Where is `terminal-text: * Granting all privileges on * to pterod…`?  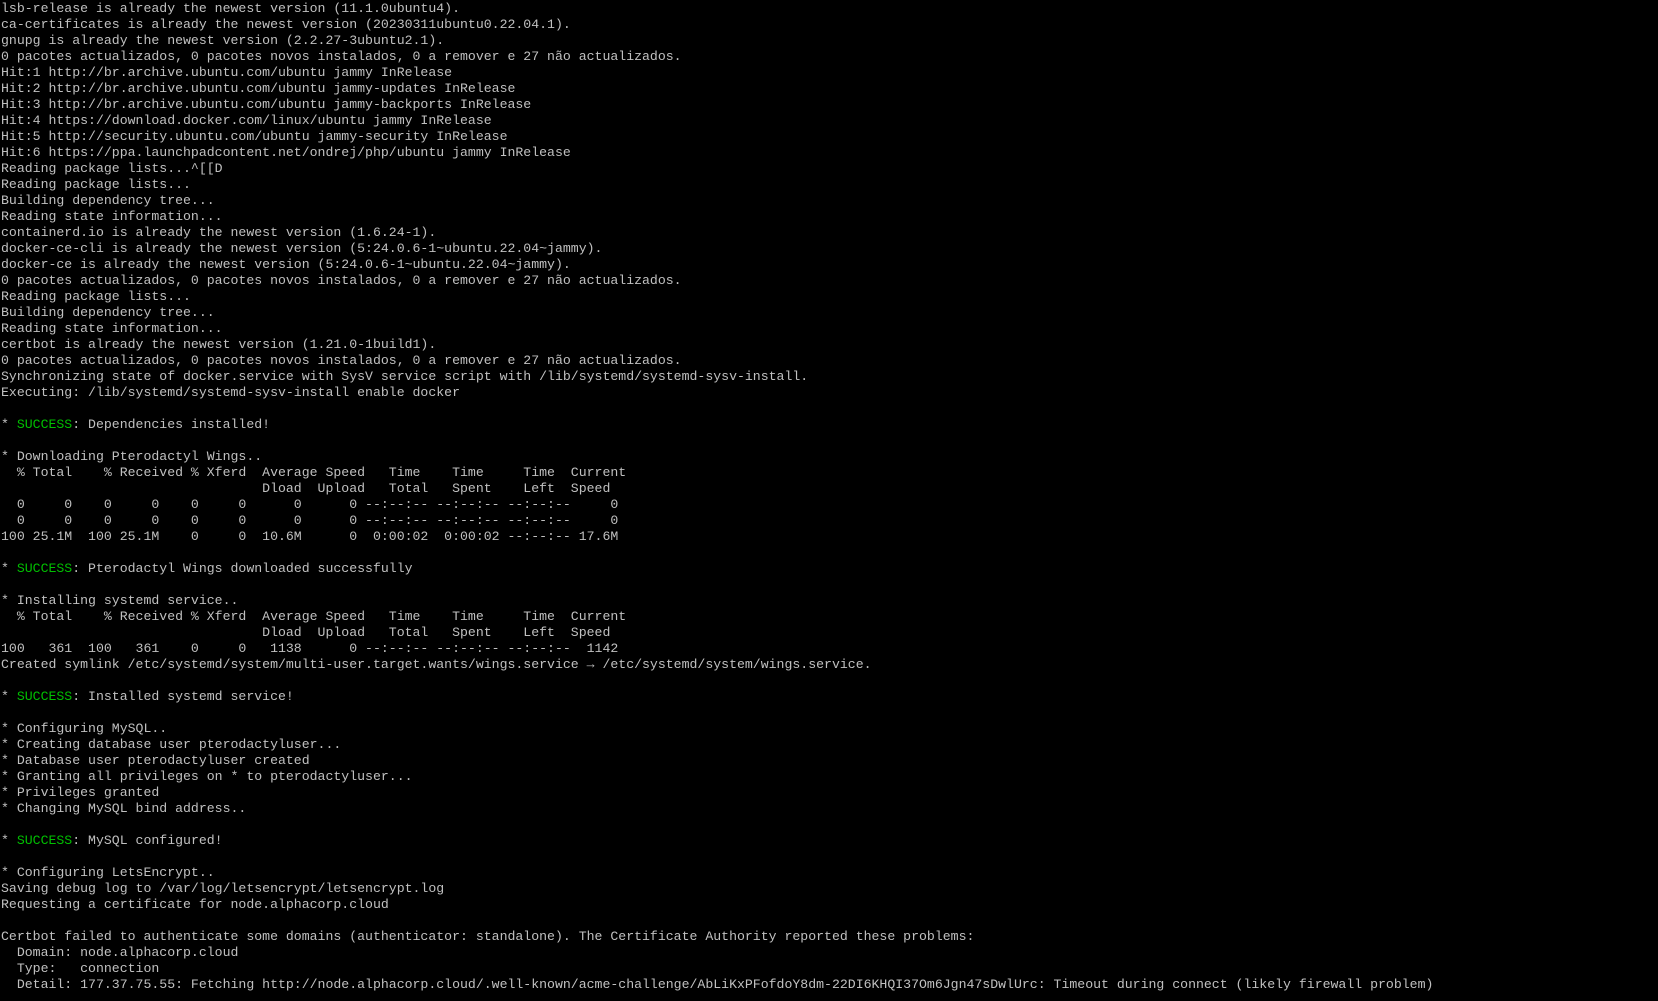
terminal-text: * Granting all privileges on * to pterod… is located at coordinates (207, 776).